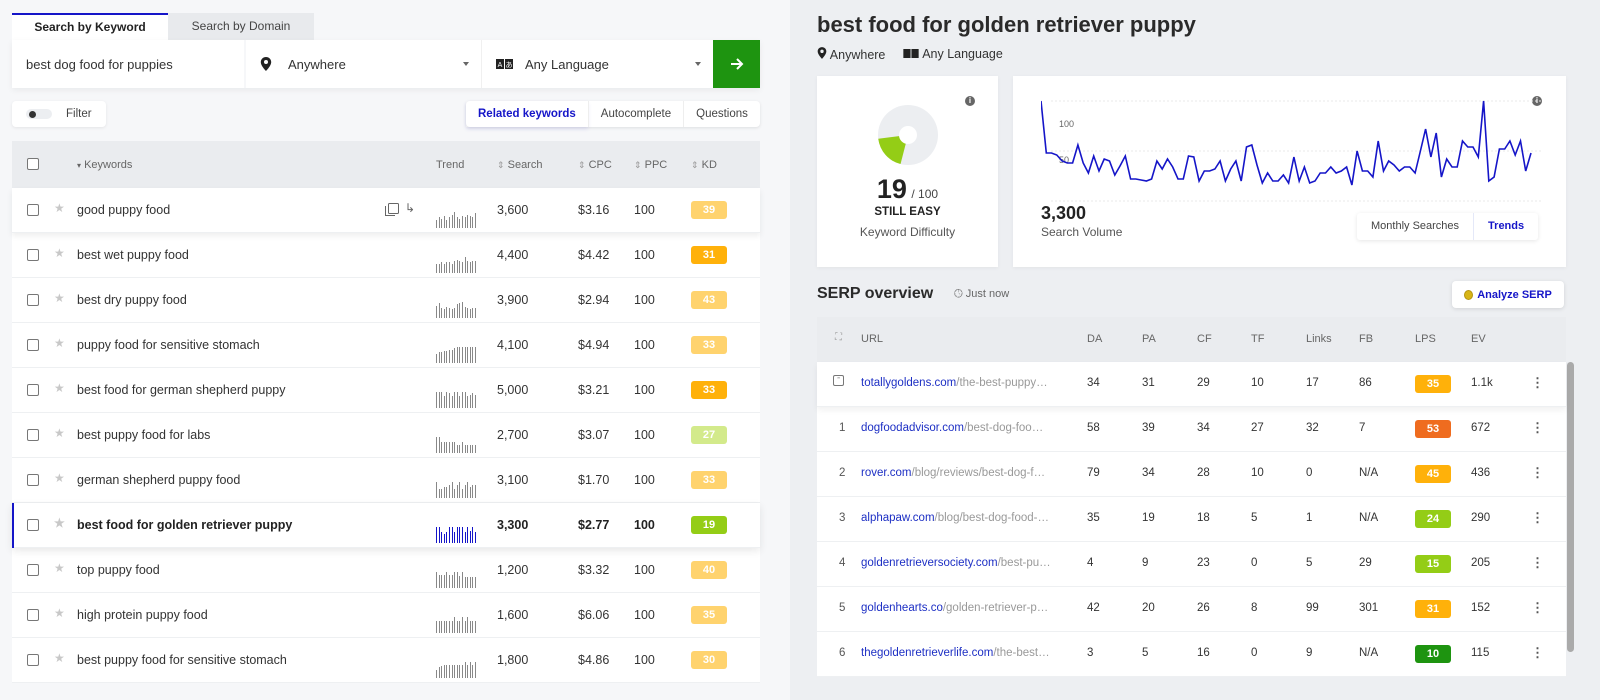 This screenshot has height=700, width=1600. Describe the element at coordinates (386, 255) in the screenshot. I see `keyword-row: ★ best wet puppy food 4,400 $4.42 100 31` at that location.